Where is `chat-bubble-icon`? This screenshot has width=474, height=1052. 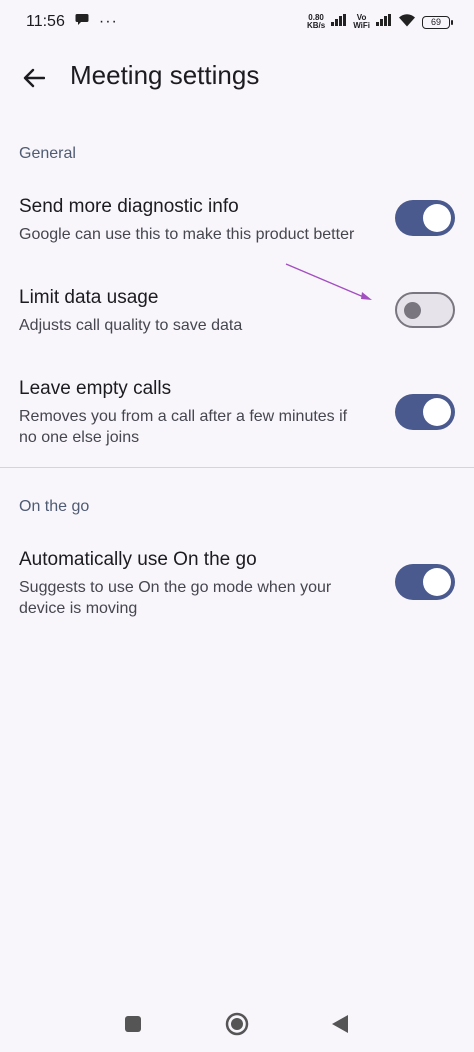
chat-bubble-icon is located at coordinates (82, 22).